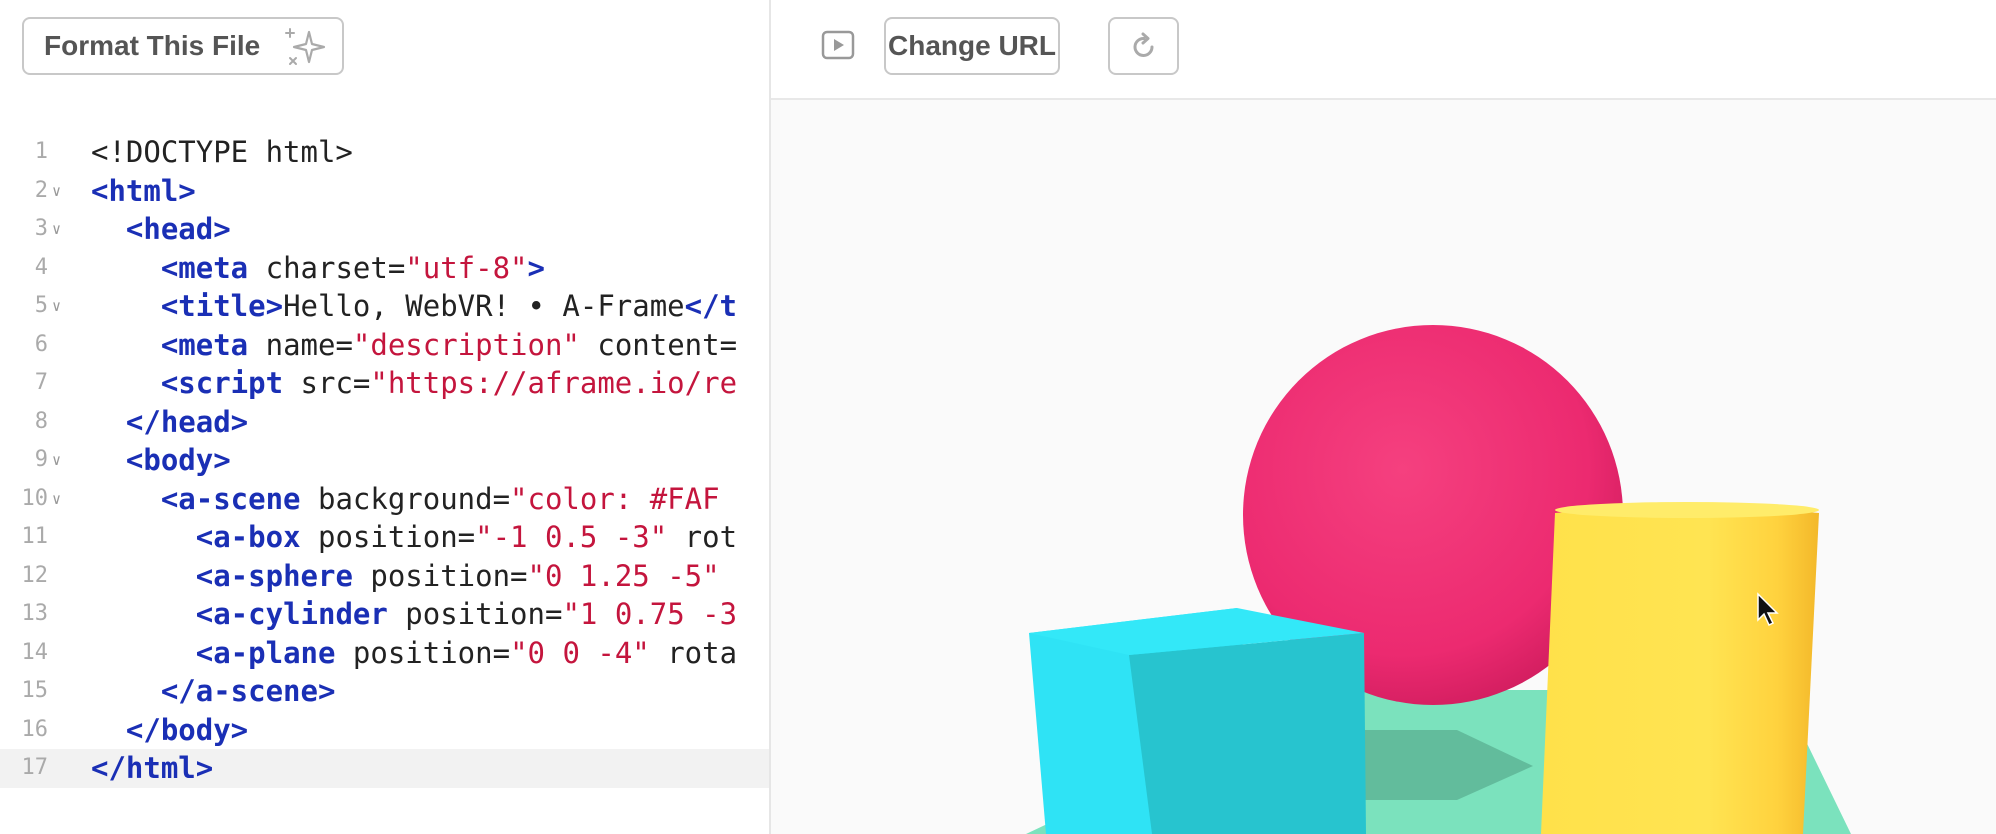  What do you see at coordinates (35, 690) in the screenshot?
I see `line-number: 15` at bounding box center [35, 690].